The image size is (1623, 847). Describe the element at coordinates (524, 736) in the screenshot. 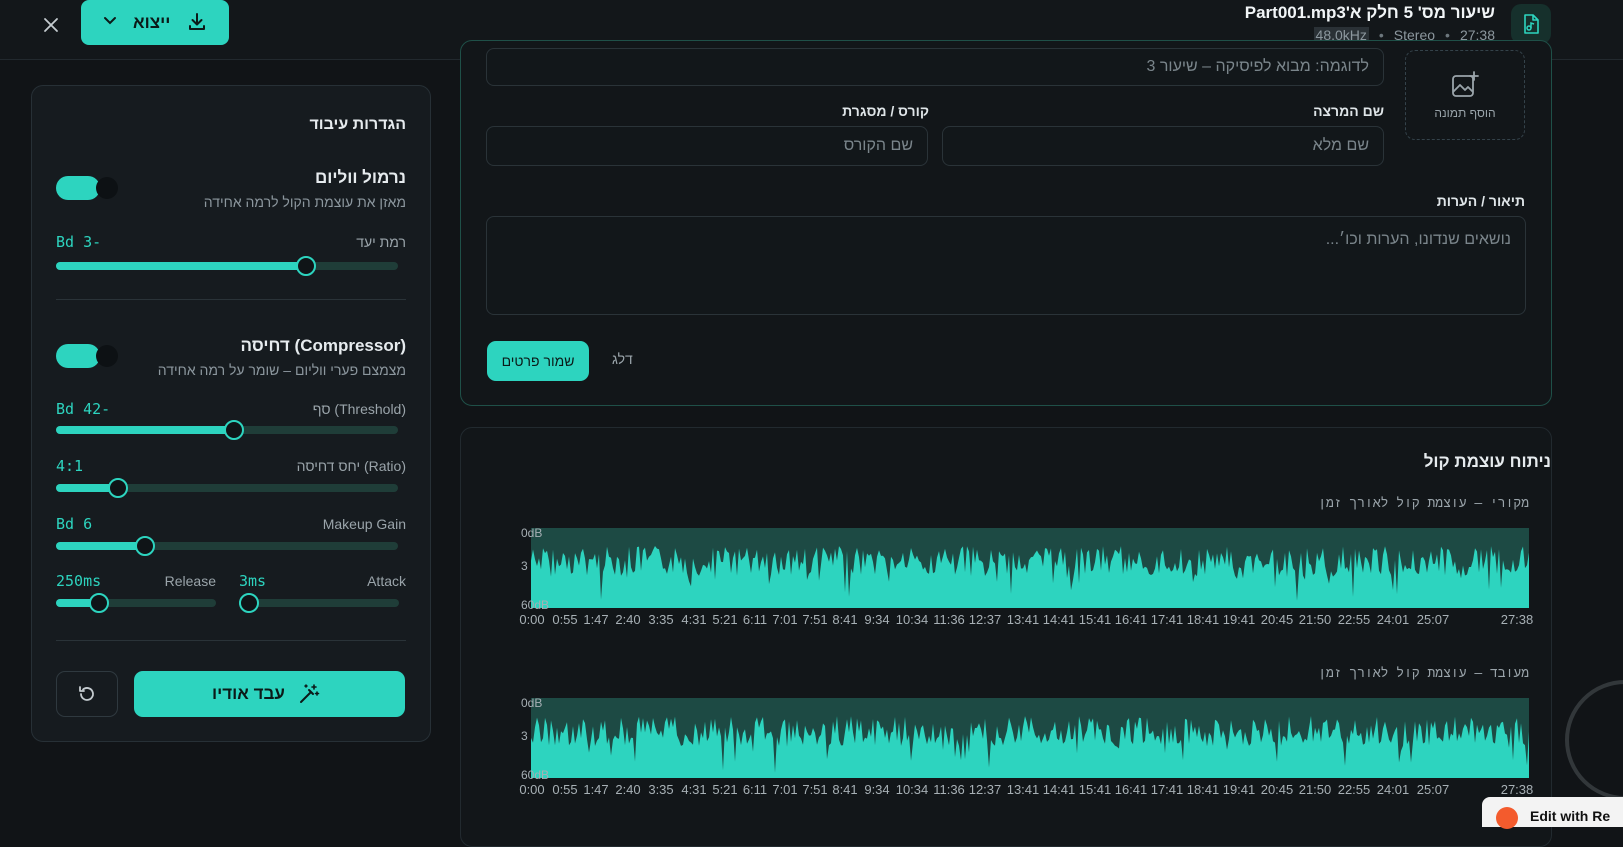

I see `db-mid-tick: 3` at that location.